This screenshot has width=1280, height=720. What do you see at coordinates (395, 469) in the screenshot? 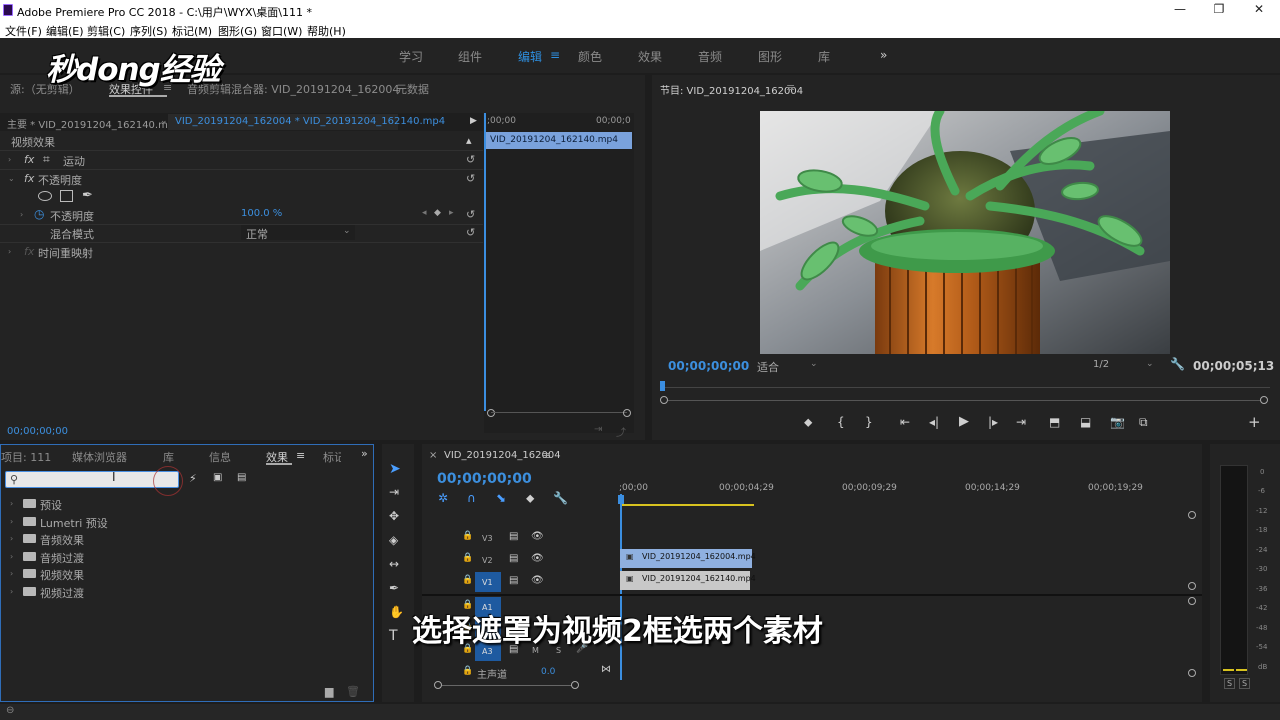
I see `selection-tool-icon: ➤` at bounding box center [395, 469].